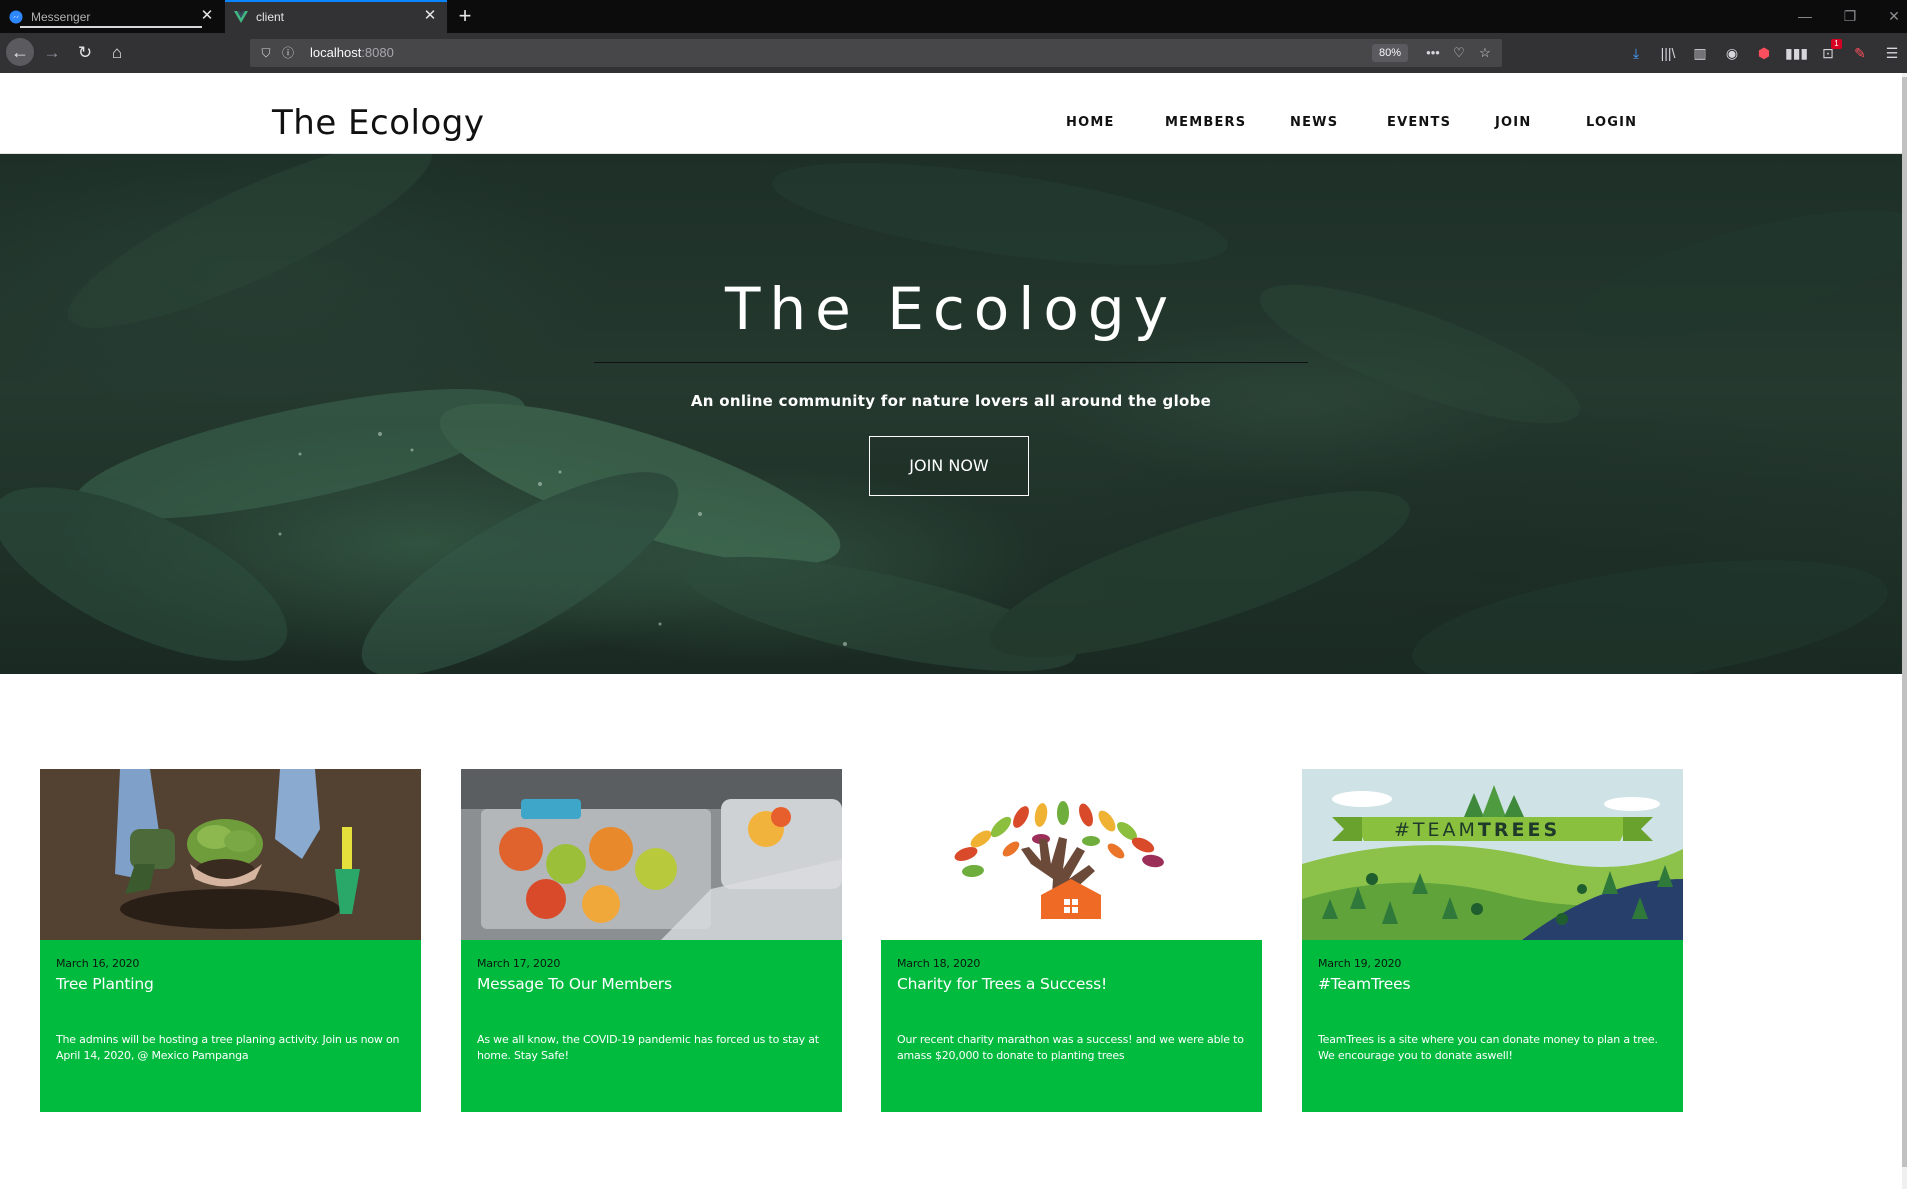  Describe the element at coordinates (1485, 53) in the screenshot. I see `bookmark-star-icon: ☆` at that location.